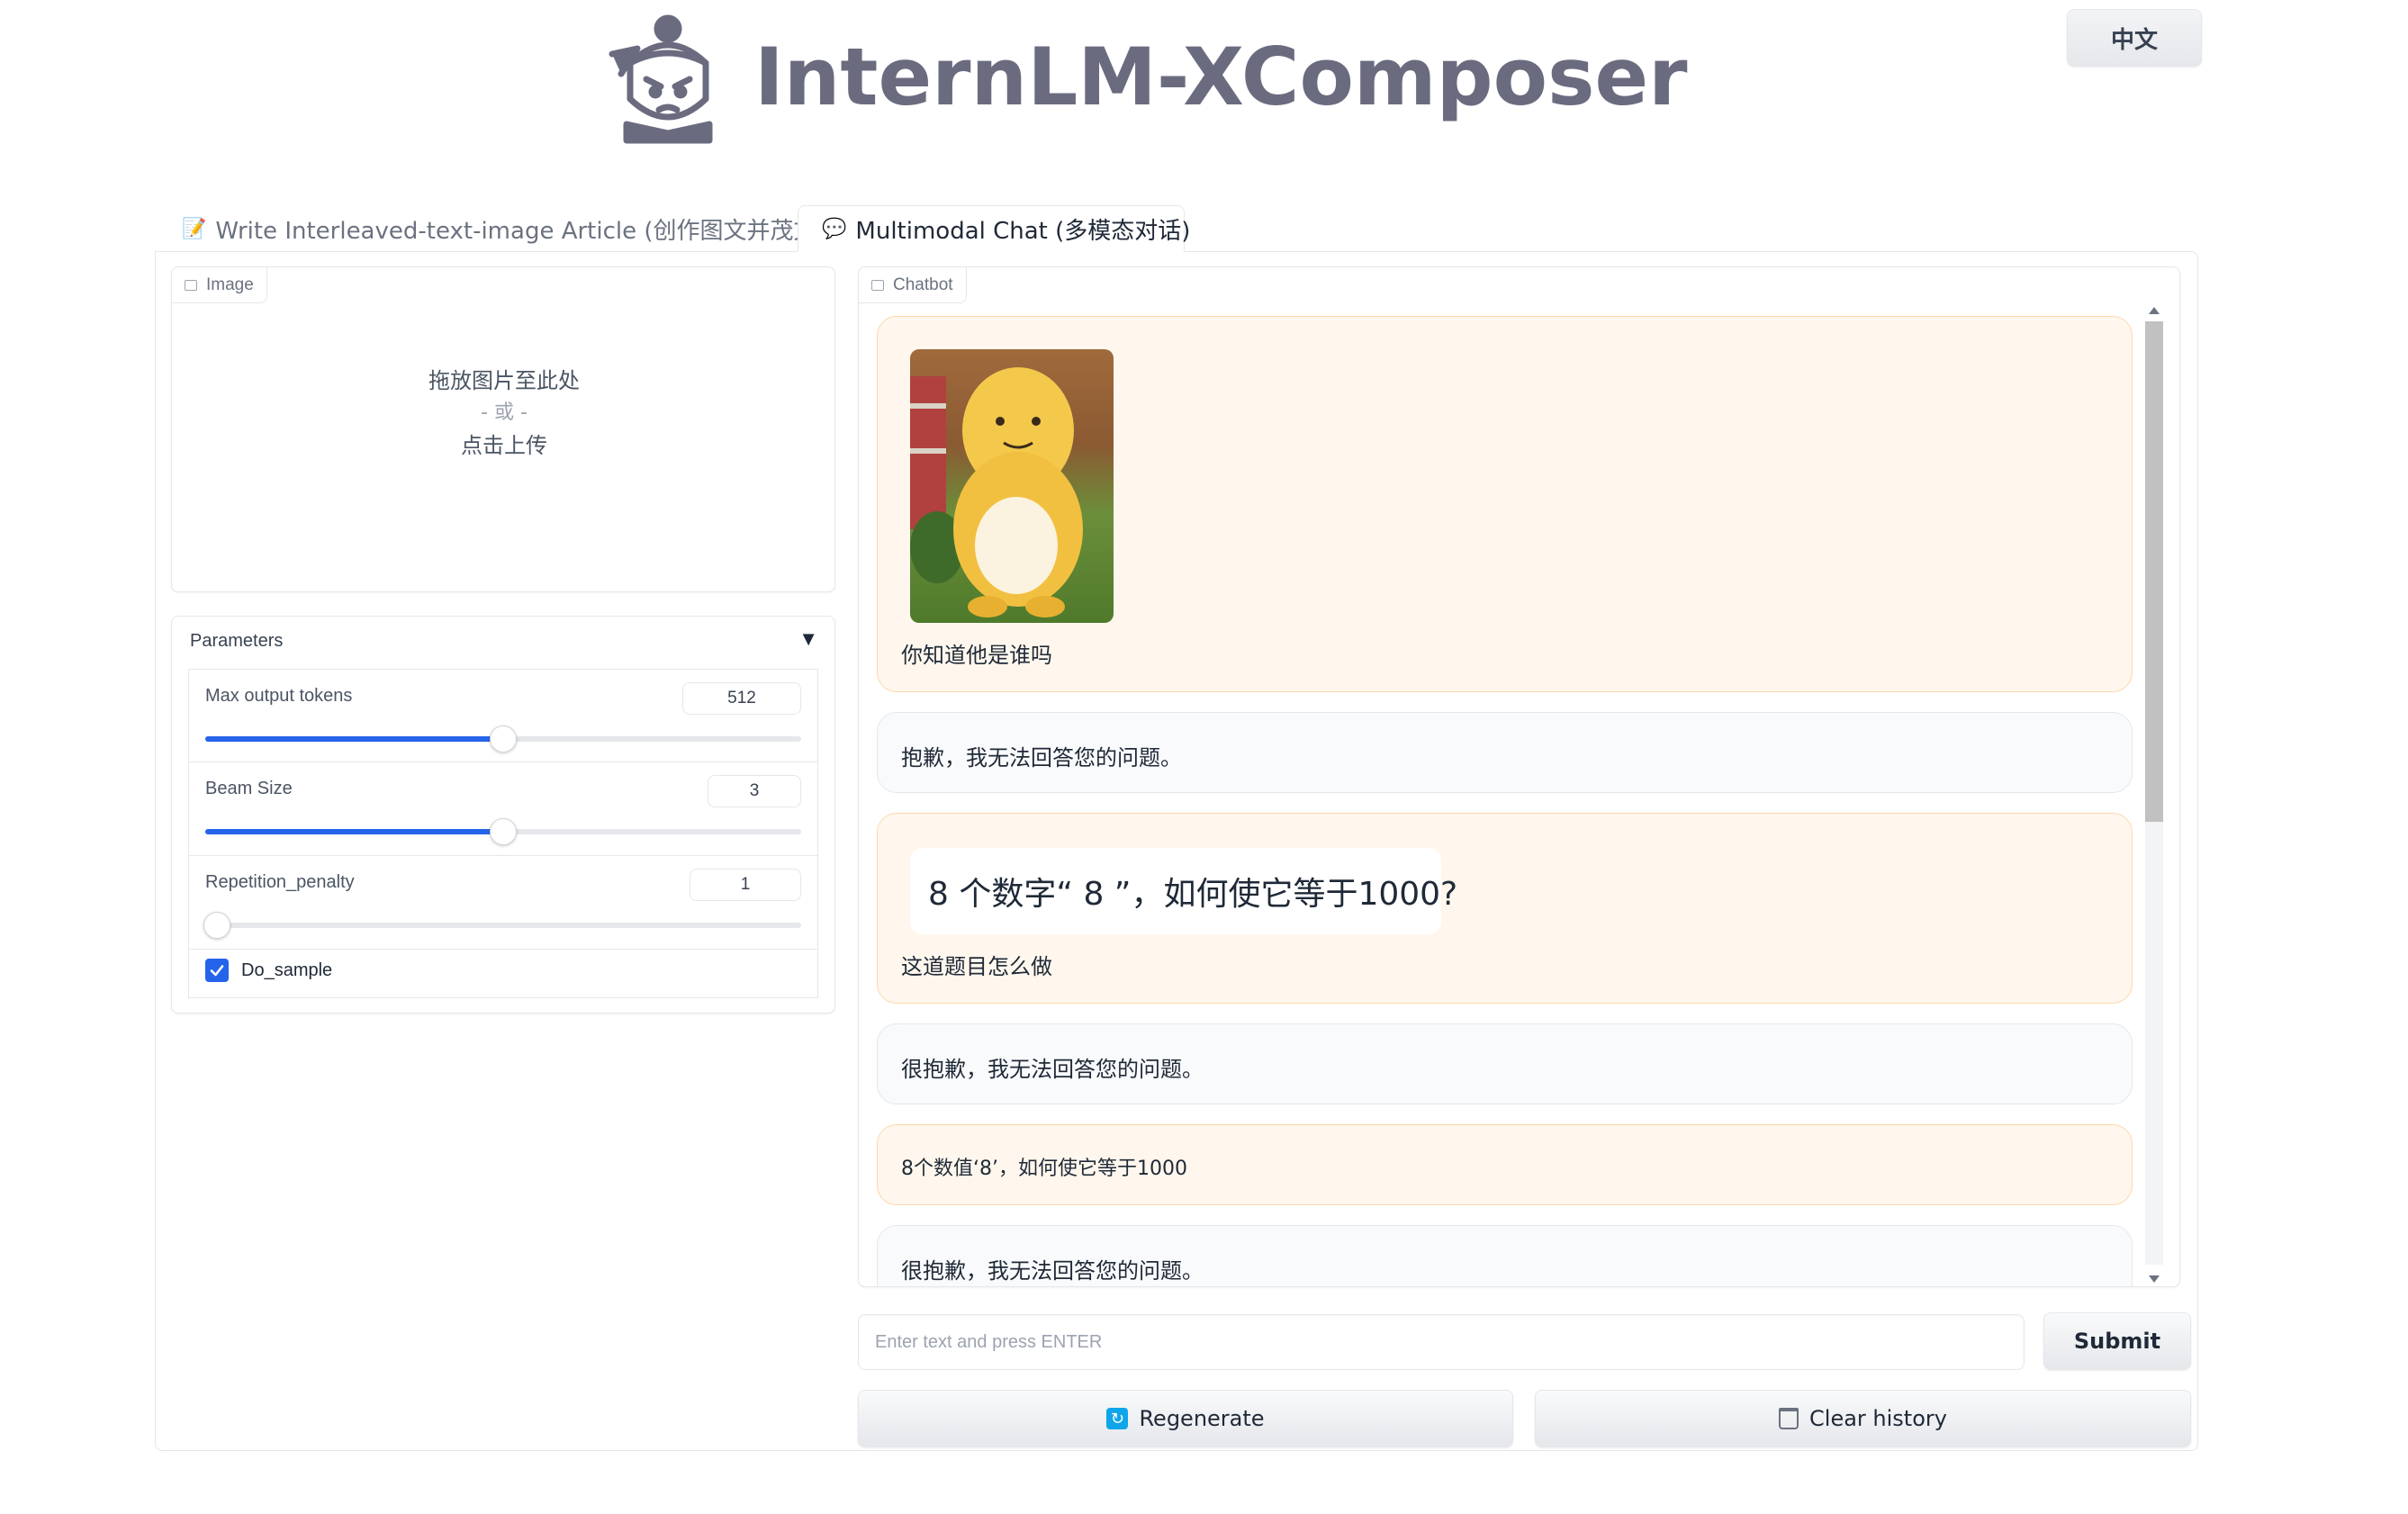  I want to click on submit-button: Submit, so click(2117, 1341).